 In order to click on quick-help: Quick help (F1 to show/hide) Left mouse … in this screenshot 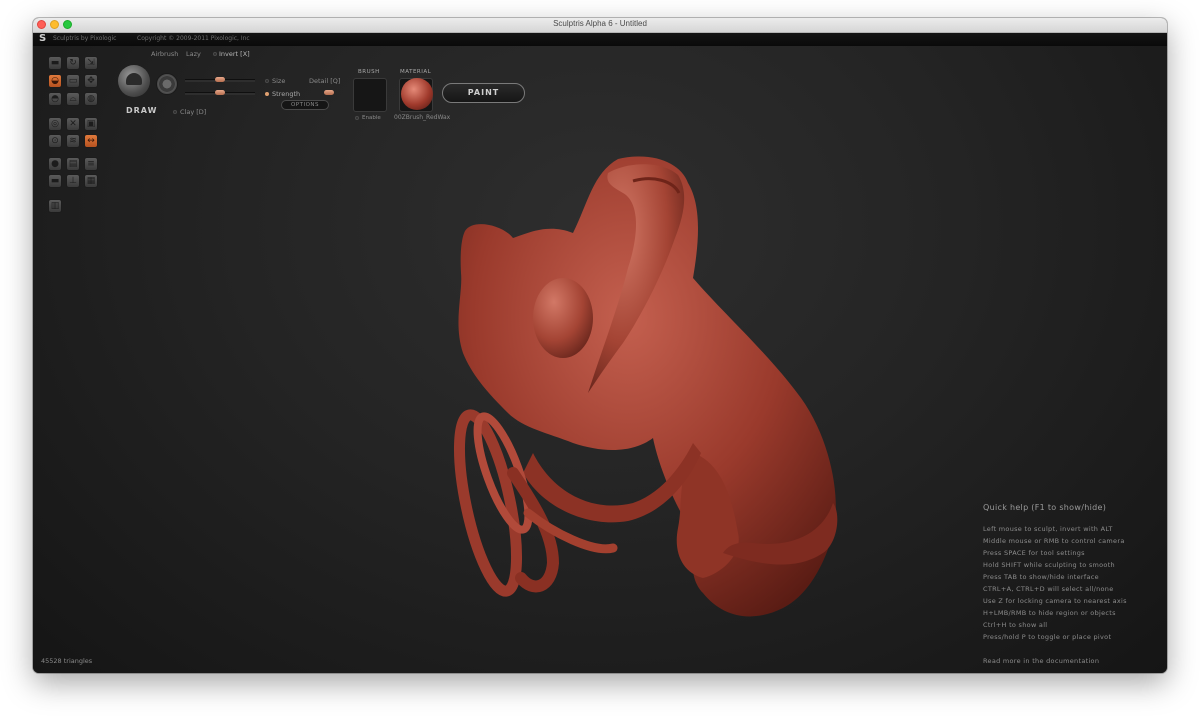, I will do `click(1055, 585)`.